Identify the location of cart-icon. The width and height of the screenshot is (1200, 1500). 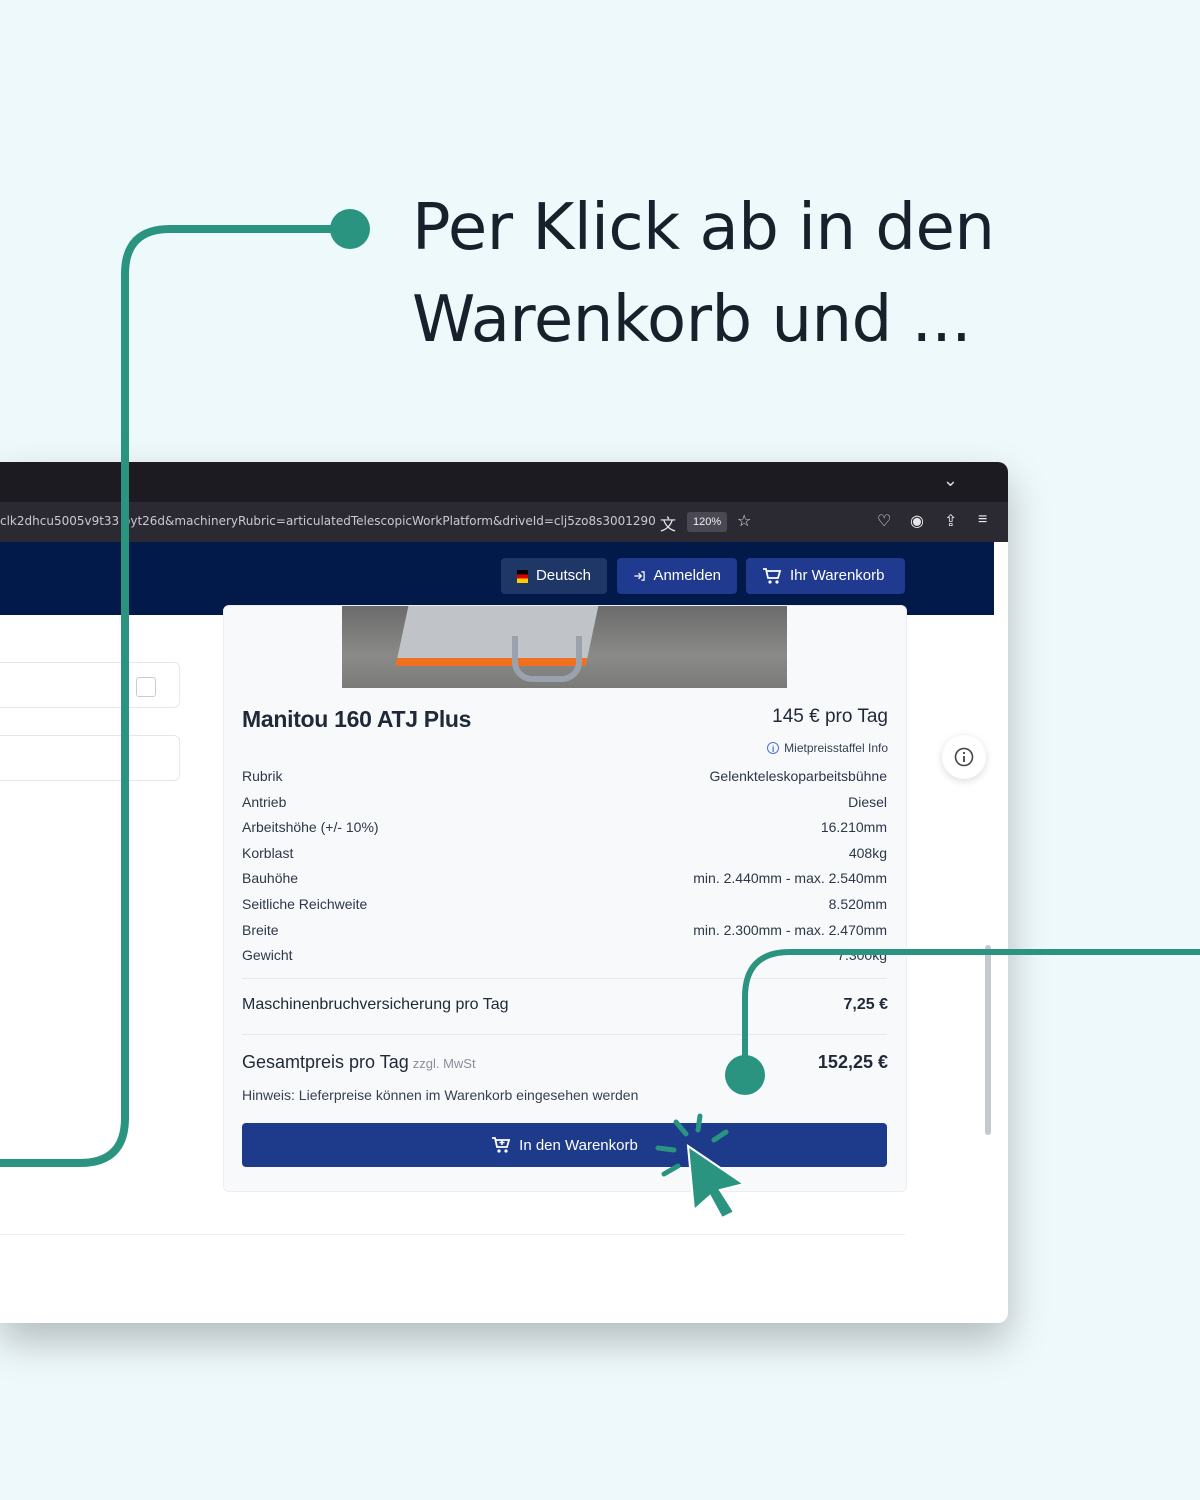
(772, 576).